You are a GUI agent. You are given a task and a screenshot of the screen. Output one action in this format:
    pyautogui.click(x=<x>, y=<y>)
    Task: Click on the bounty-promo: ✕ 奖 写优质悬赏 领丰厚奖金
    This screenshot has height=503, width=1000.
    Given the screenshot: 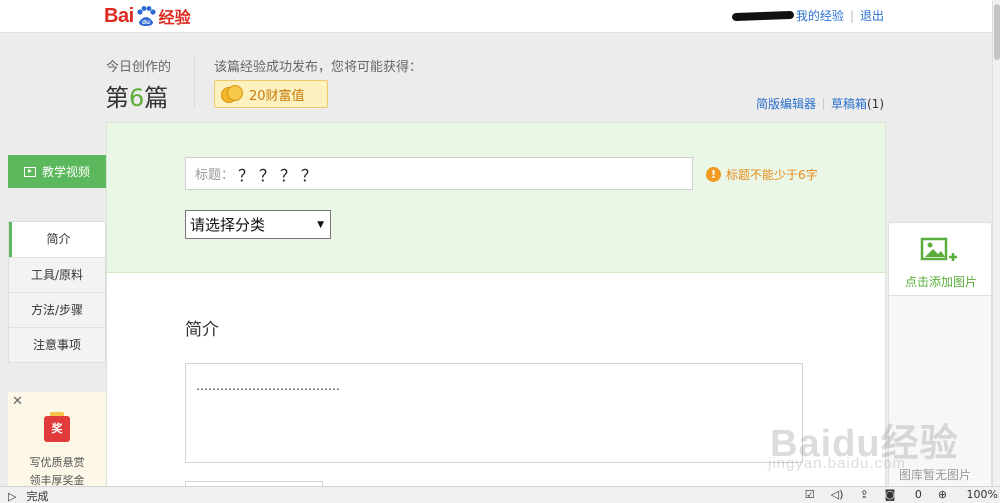 What is the action you would take?
    pyautogui.click(x=57, y=442)
    